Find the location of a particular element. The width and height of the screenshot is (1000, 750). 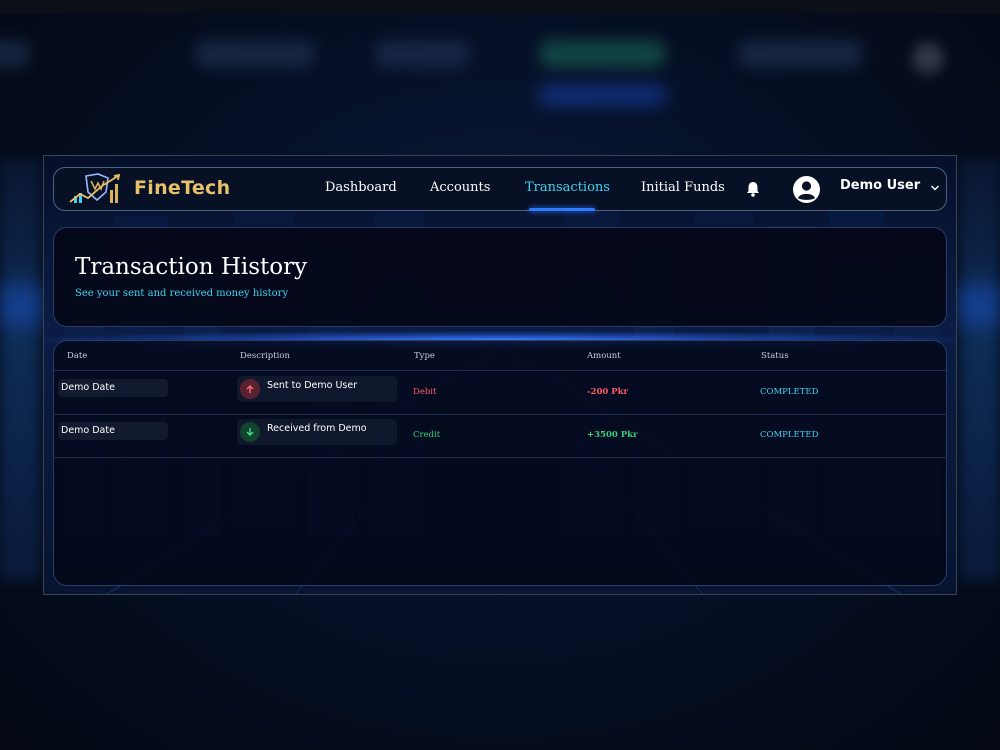

amount-cell: +3500 Pkr is located at coordinates (612, 435).